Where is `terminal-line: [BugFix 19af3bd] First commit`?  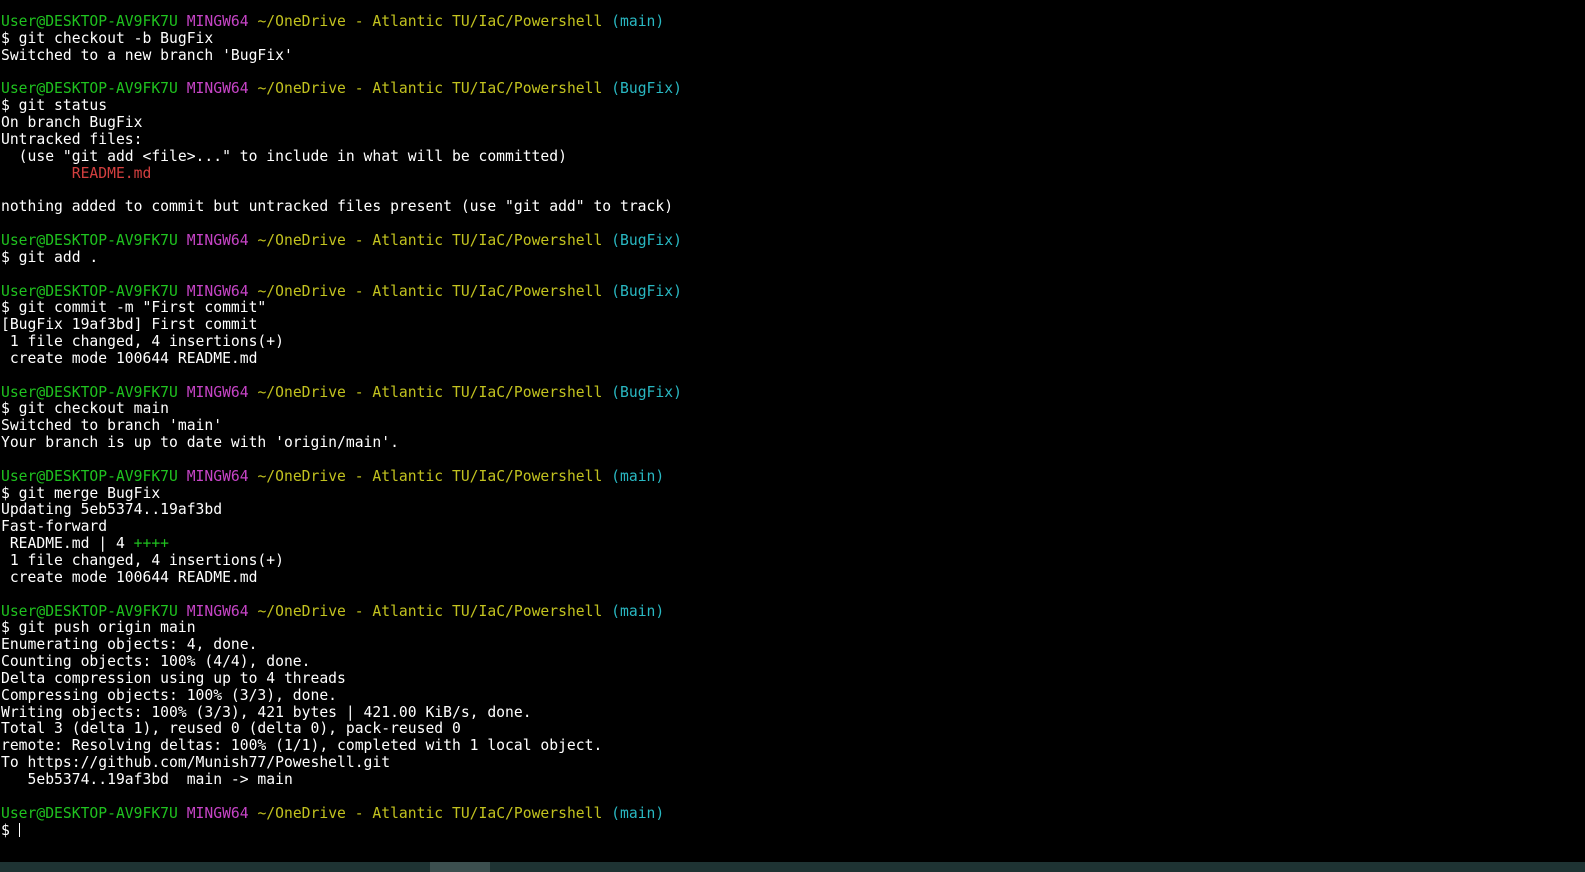 terminal-line: [BugFix 19af3bd] First commit is located at coordinates (781, 325).